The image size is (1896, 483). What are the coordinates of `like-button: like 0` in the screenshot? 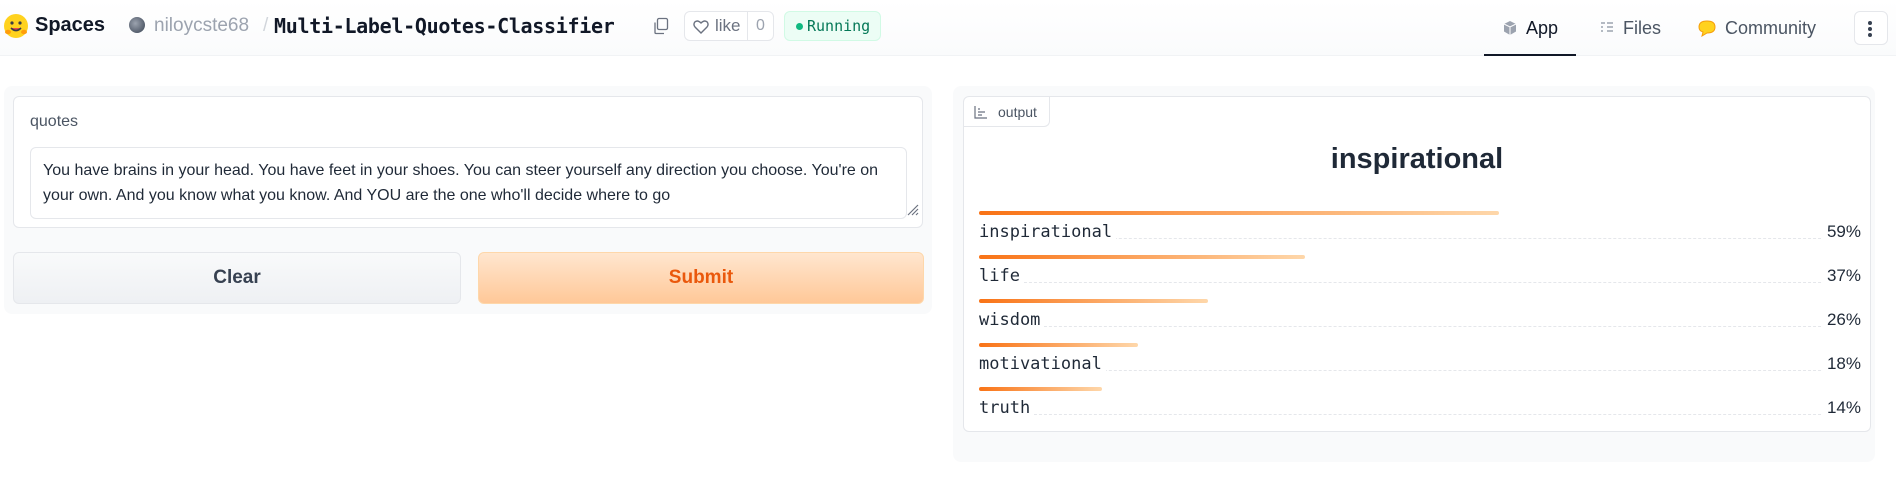 It's located at (729, 26).